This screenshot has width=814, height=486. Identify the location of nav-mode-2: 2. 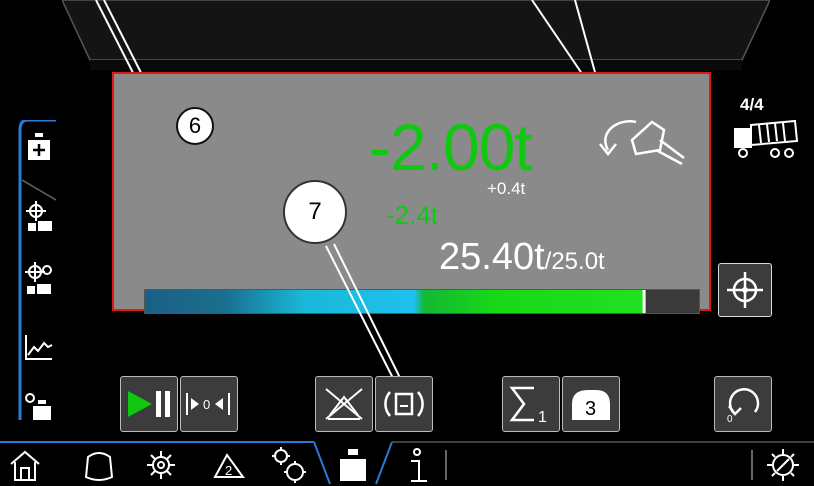
(229, 465).